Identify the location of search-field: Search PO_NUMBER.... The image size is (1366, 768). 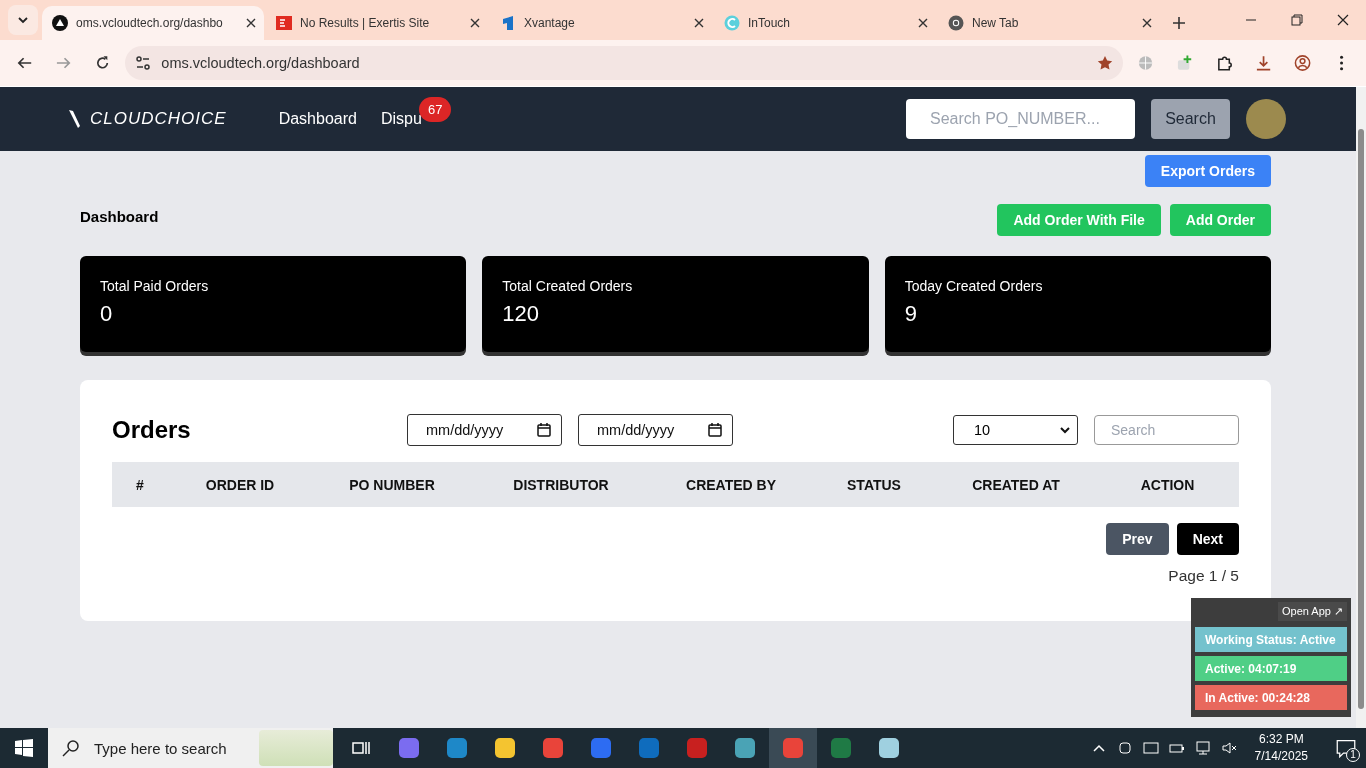
(1020, 119).